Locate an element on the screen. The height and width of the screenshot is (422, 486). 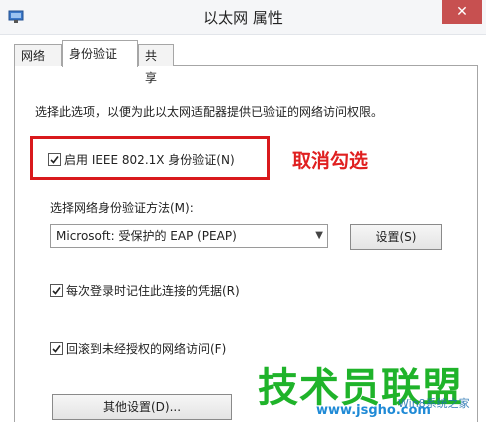
remember-credentials-option: 每次登录时记住此连接的凭据(R) is located at coordinates (145, 290).